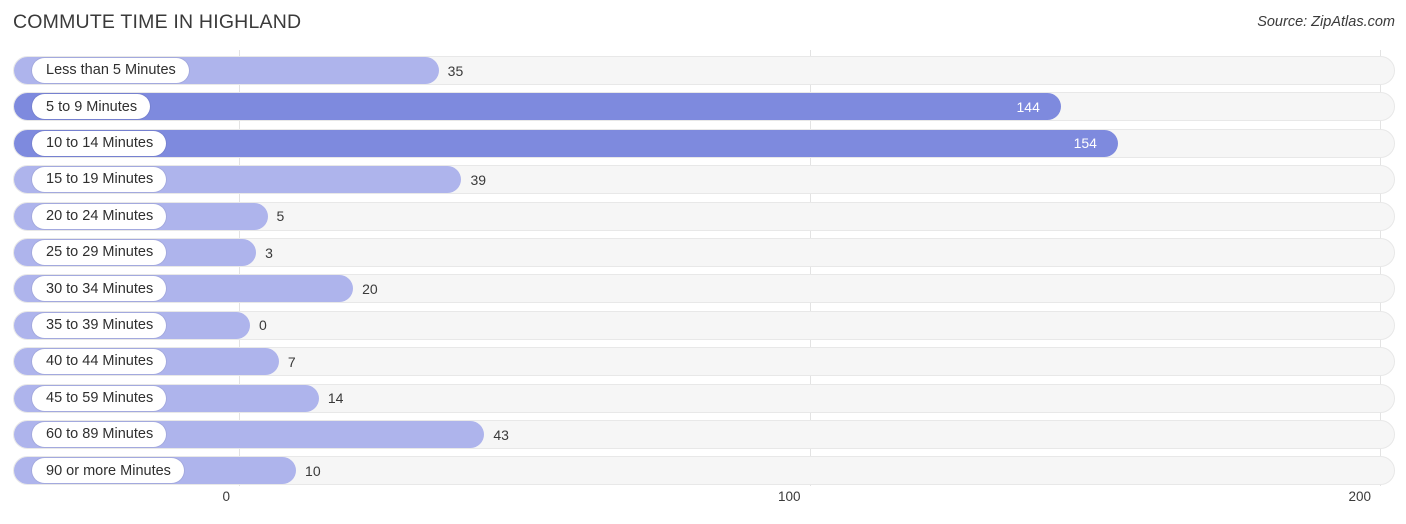  I want to click on category-label: 35 to 39 Minutes, so click(100, 325).